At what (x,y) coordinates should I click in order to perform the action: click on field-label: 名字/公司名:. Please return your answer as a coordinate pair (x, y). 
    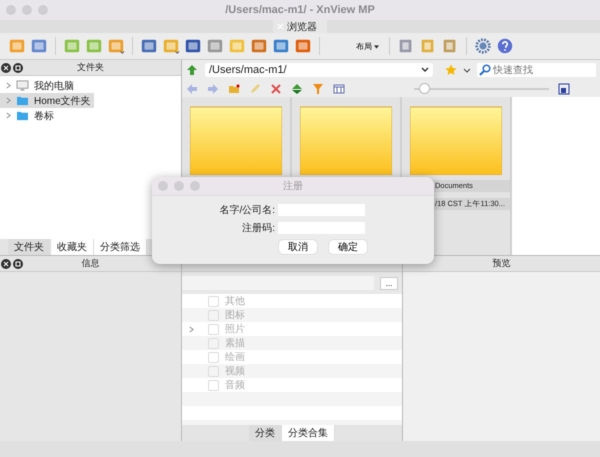
    Looking at the image, I should click on (247, 210).